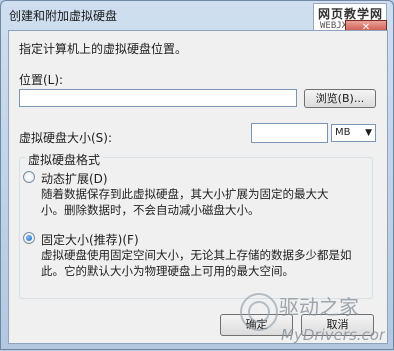 The image size is (394, 351). Describe the element at coordinates (103, 49) in the screenshot. I see `instruction-text: 指定计算机上的虚拟硬盘位置。` at that location.